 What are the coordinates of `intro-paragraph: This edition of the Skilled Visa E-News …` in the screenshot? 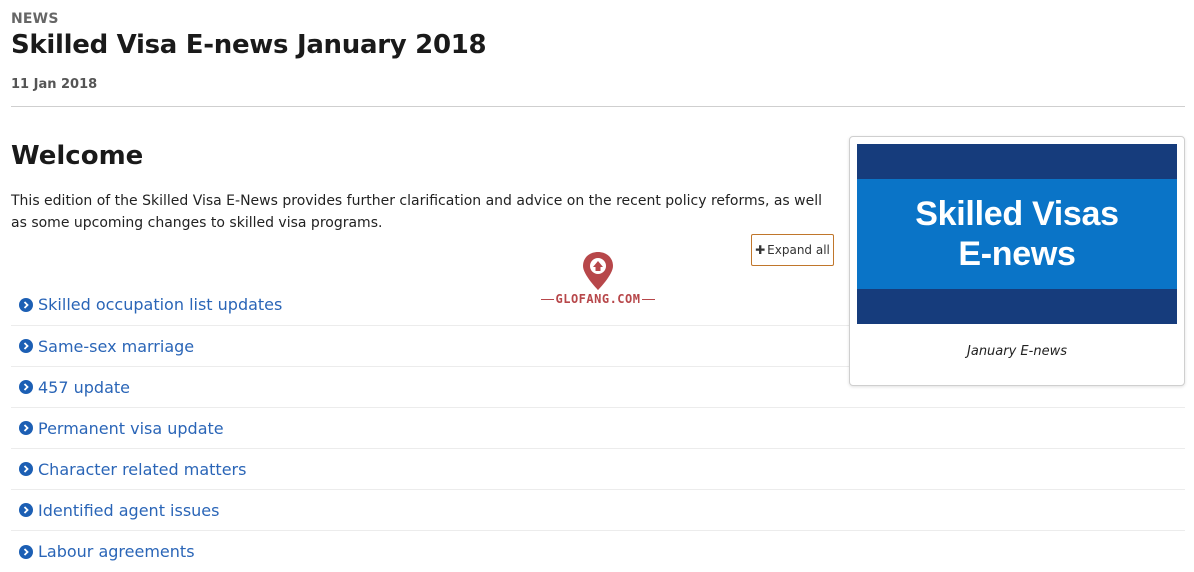 It's located at (417, 212).